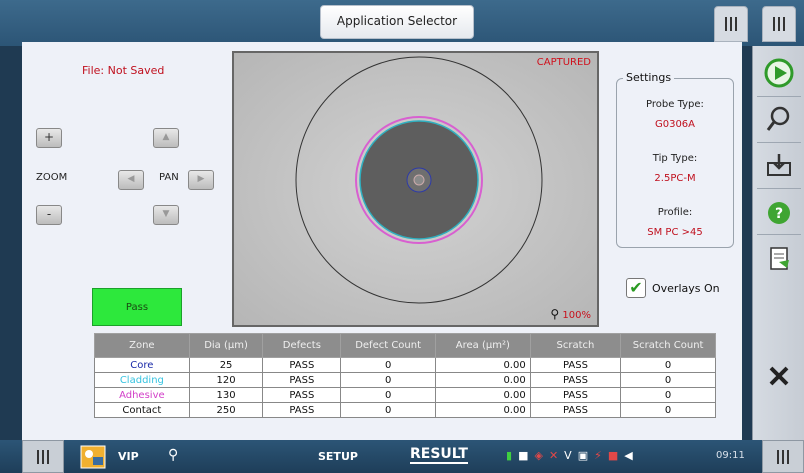 Image resolution: width=804 pixels, height=473 pixels. Describe the element at coordinates (128, 456) in the screenshot. I see `vip-label: VIP` at that location.